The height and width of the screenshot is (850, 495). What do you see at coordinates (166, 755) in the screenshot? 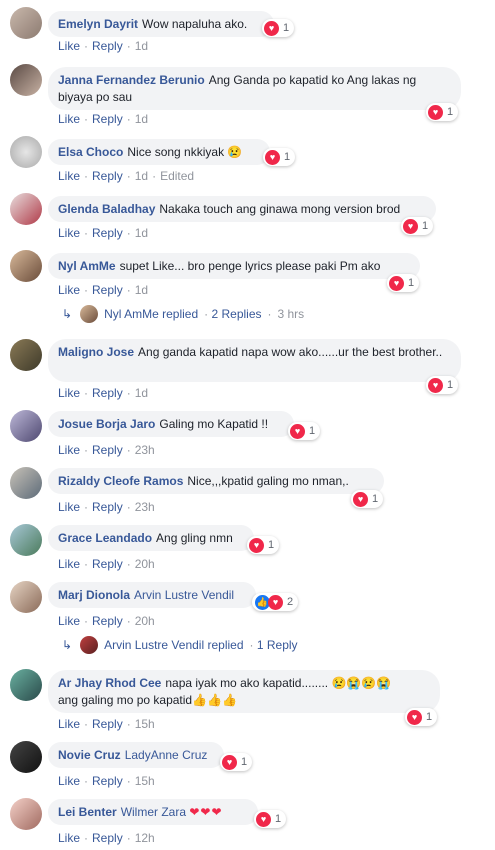
I see `user-tag: LadyAnne Cruz` at bounding box center [166, 755].